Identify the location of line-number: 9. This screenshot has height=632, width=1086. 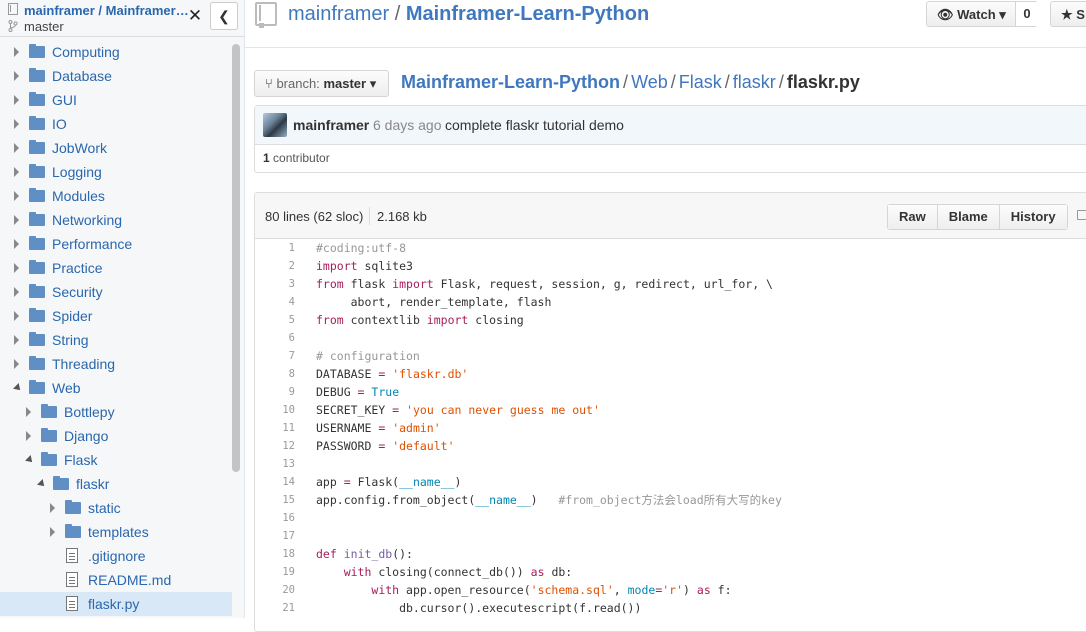
(275, 392).